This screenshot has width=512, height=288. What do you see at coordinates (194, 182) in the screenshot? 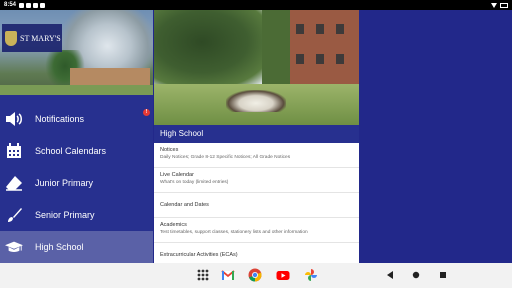
I see `list-item-subtitle: What's on today (limited entries)` at bounding box center [194, 182].